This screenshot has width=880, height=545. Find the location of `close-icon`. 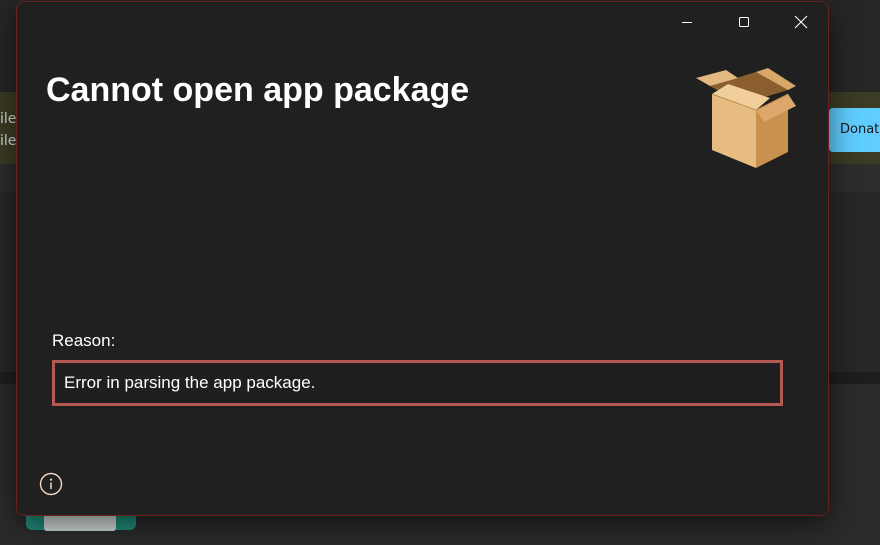

close-icon is located at coordinates (801, 22).